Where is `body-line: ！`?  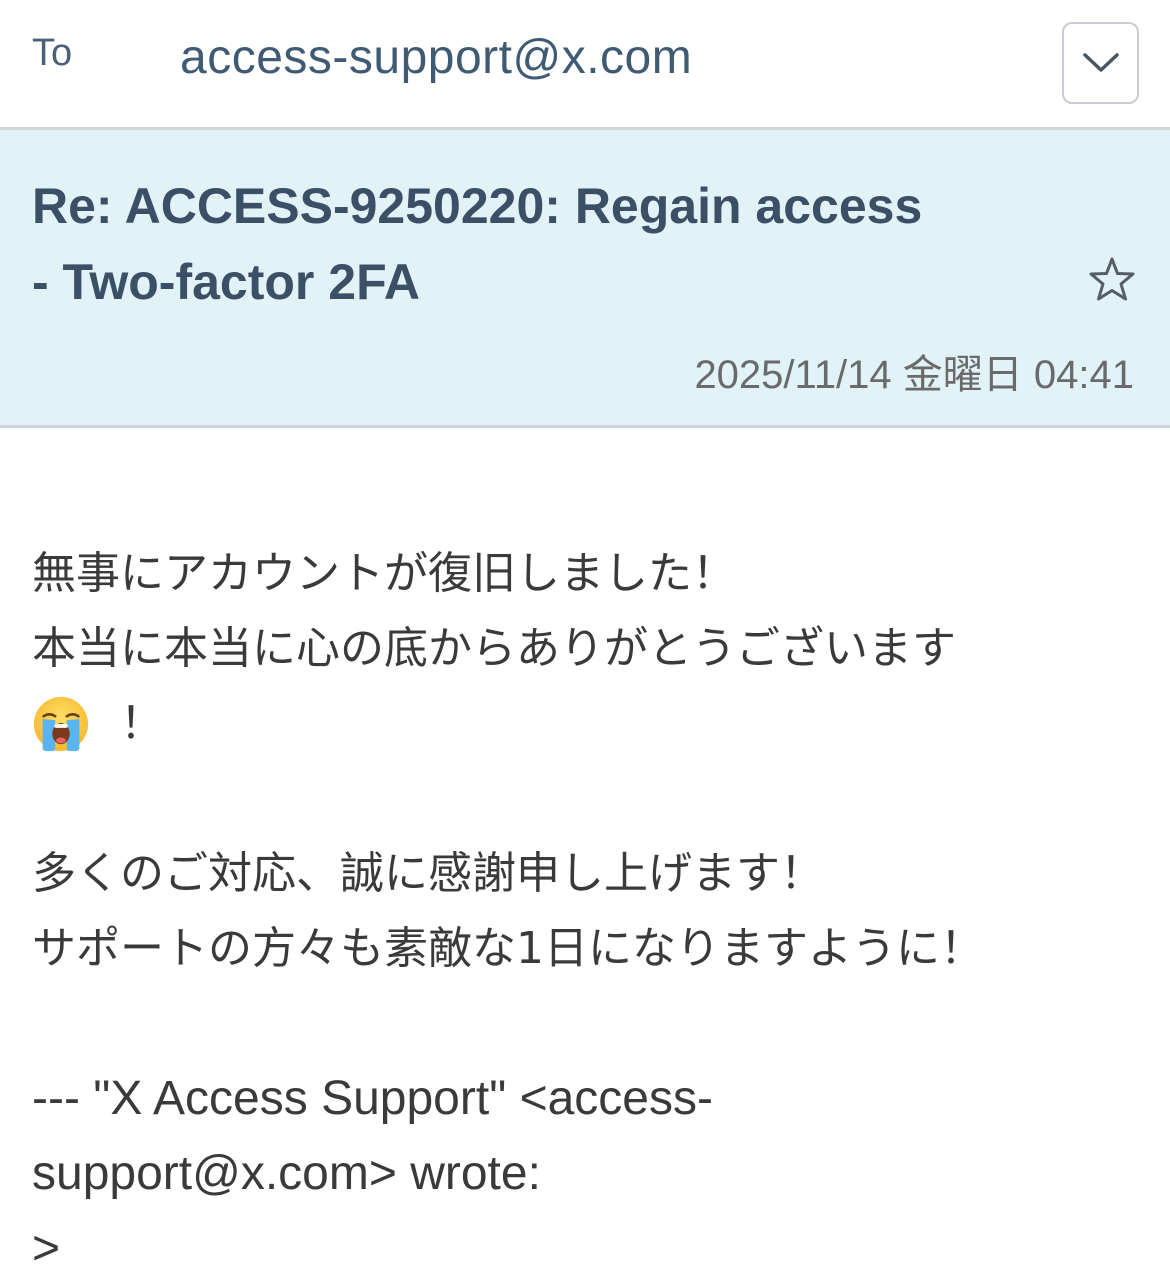
body-line: ！ is located at coordinates (587, 723).